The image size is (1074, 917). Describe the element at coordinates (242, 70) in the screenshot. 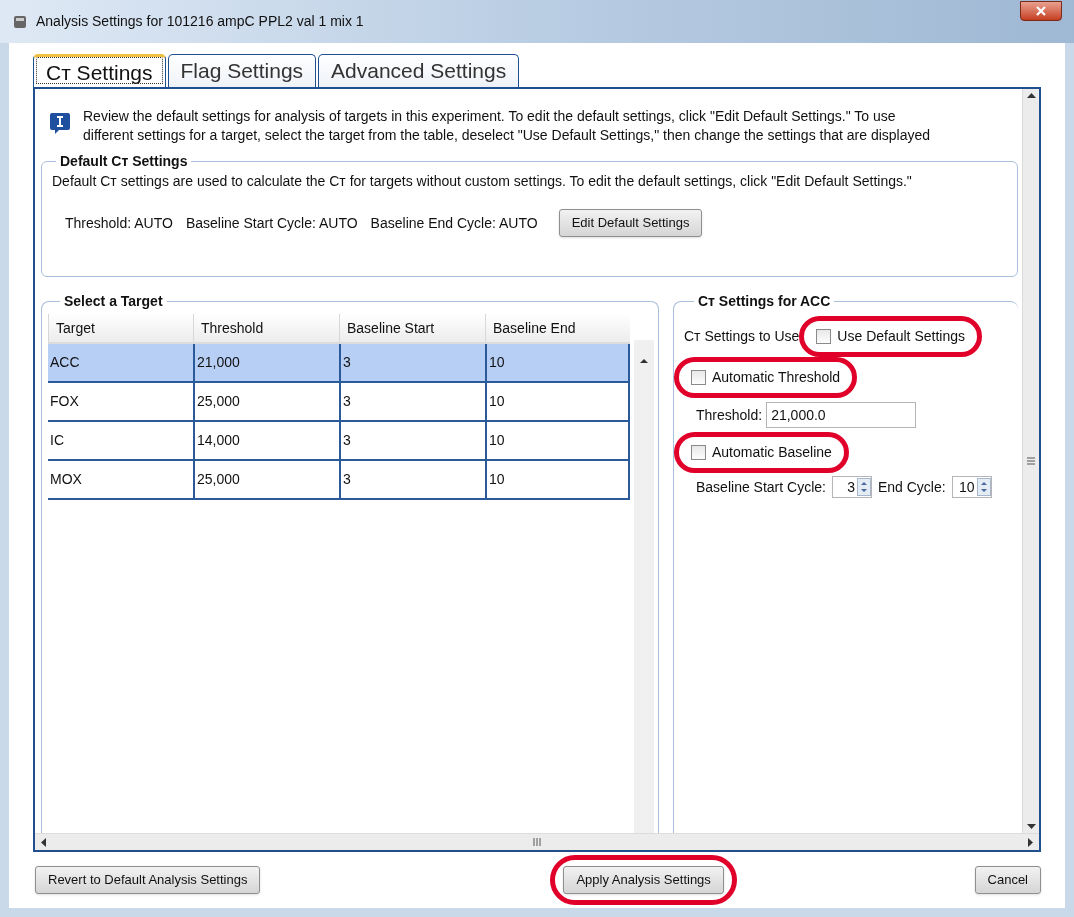

I see `tab: Flag Settings` at that location.